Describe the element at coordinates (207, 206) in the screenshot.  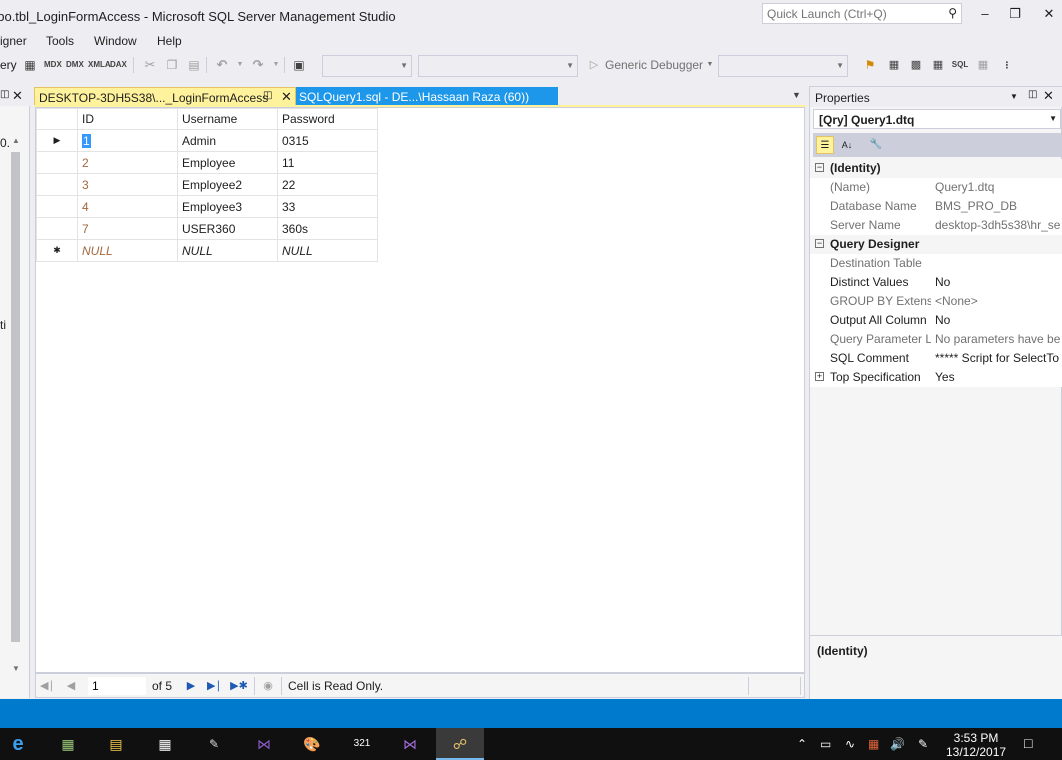
I see `table-row: 4 Employee3 33` at that location.